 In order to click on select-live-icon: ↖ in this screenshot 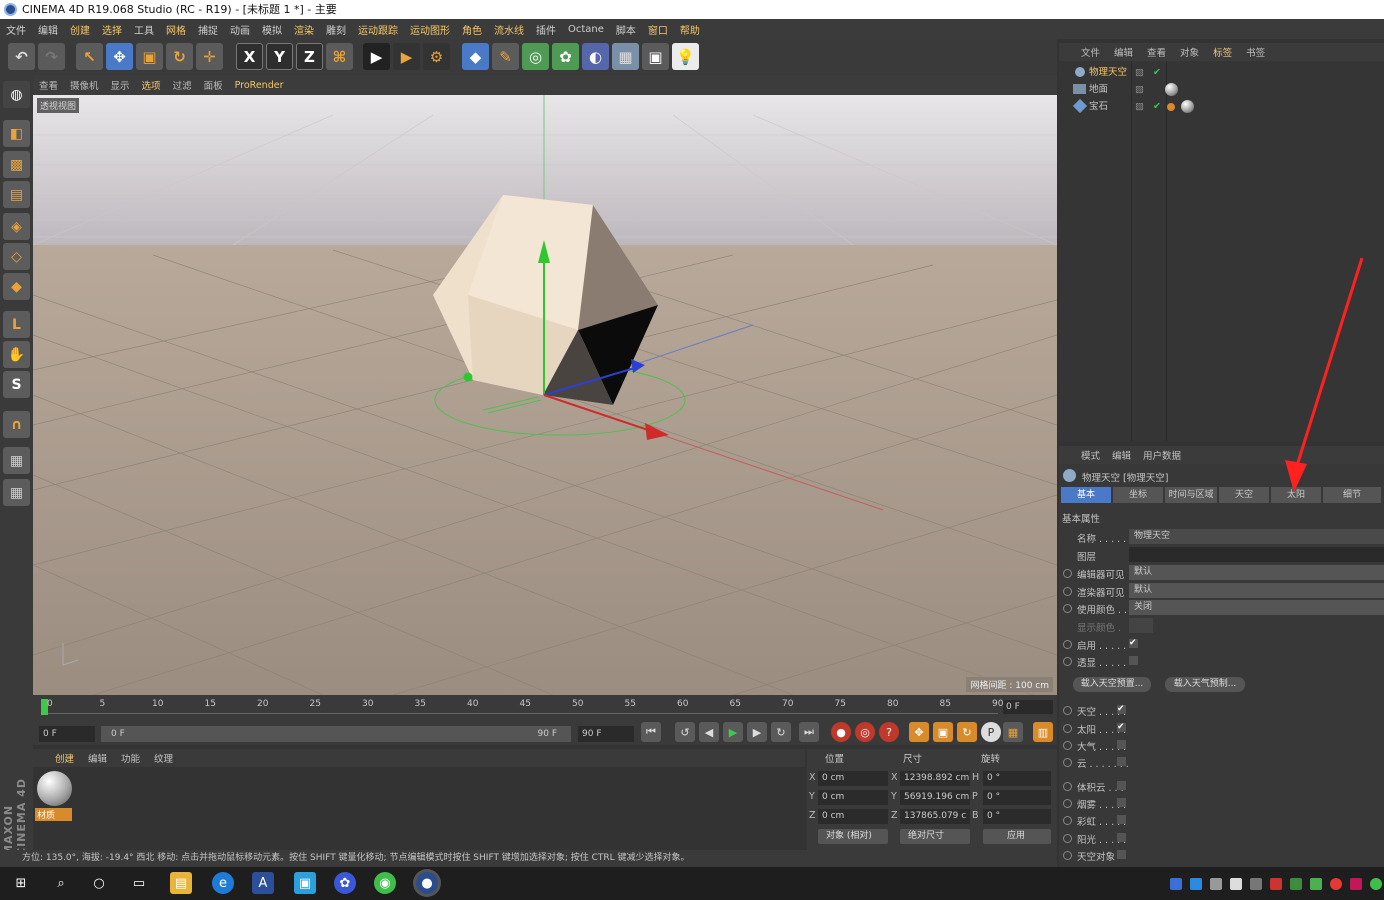, I will do `click(89, 56)`.